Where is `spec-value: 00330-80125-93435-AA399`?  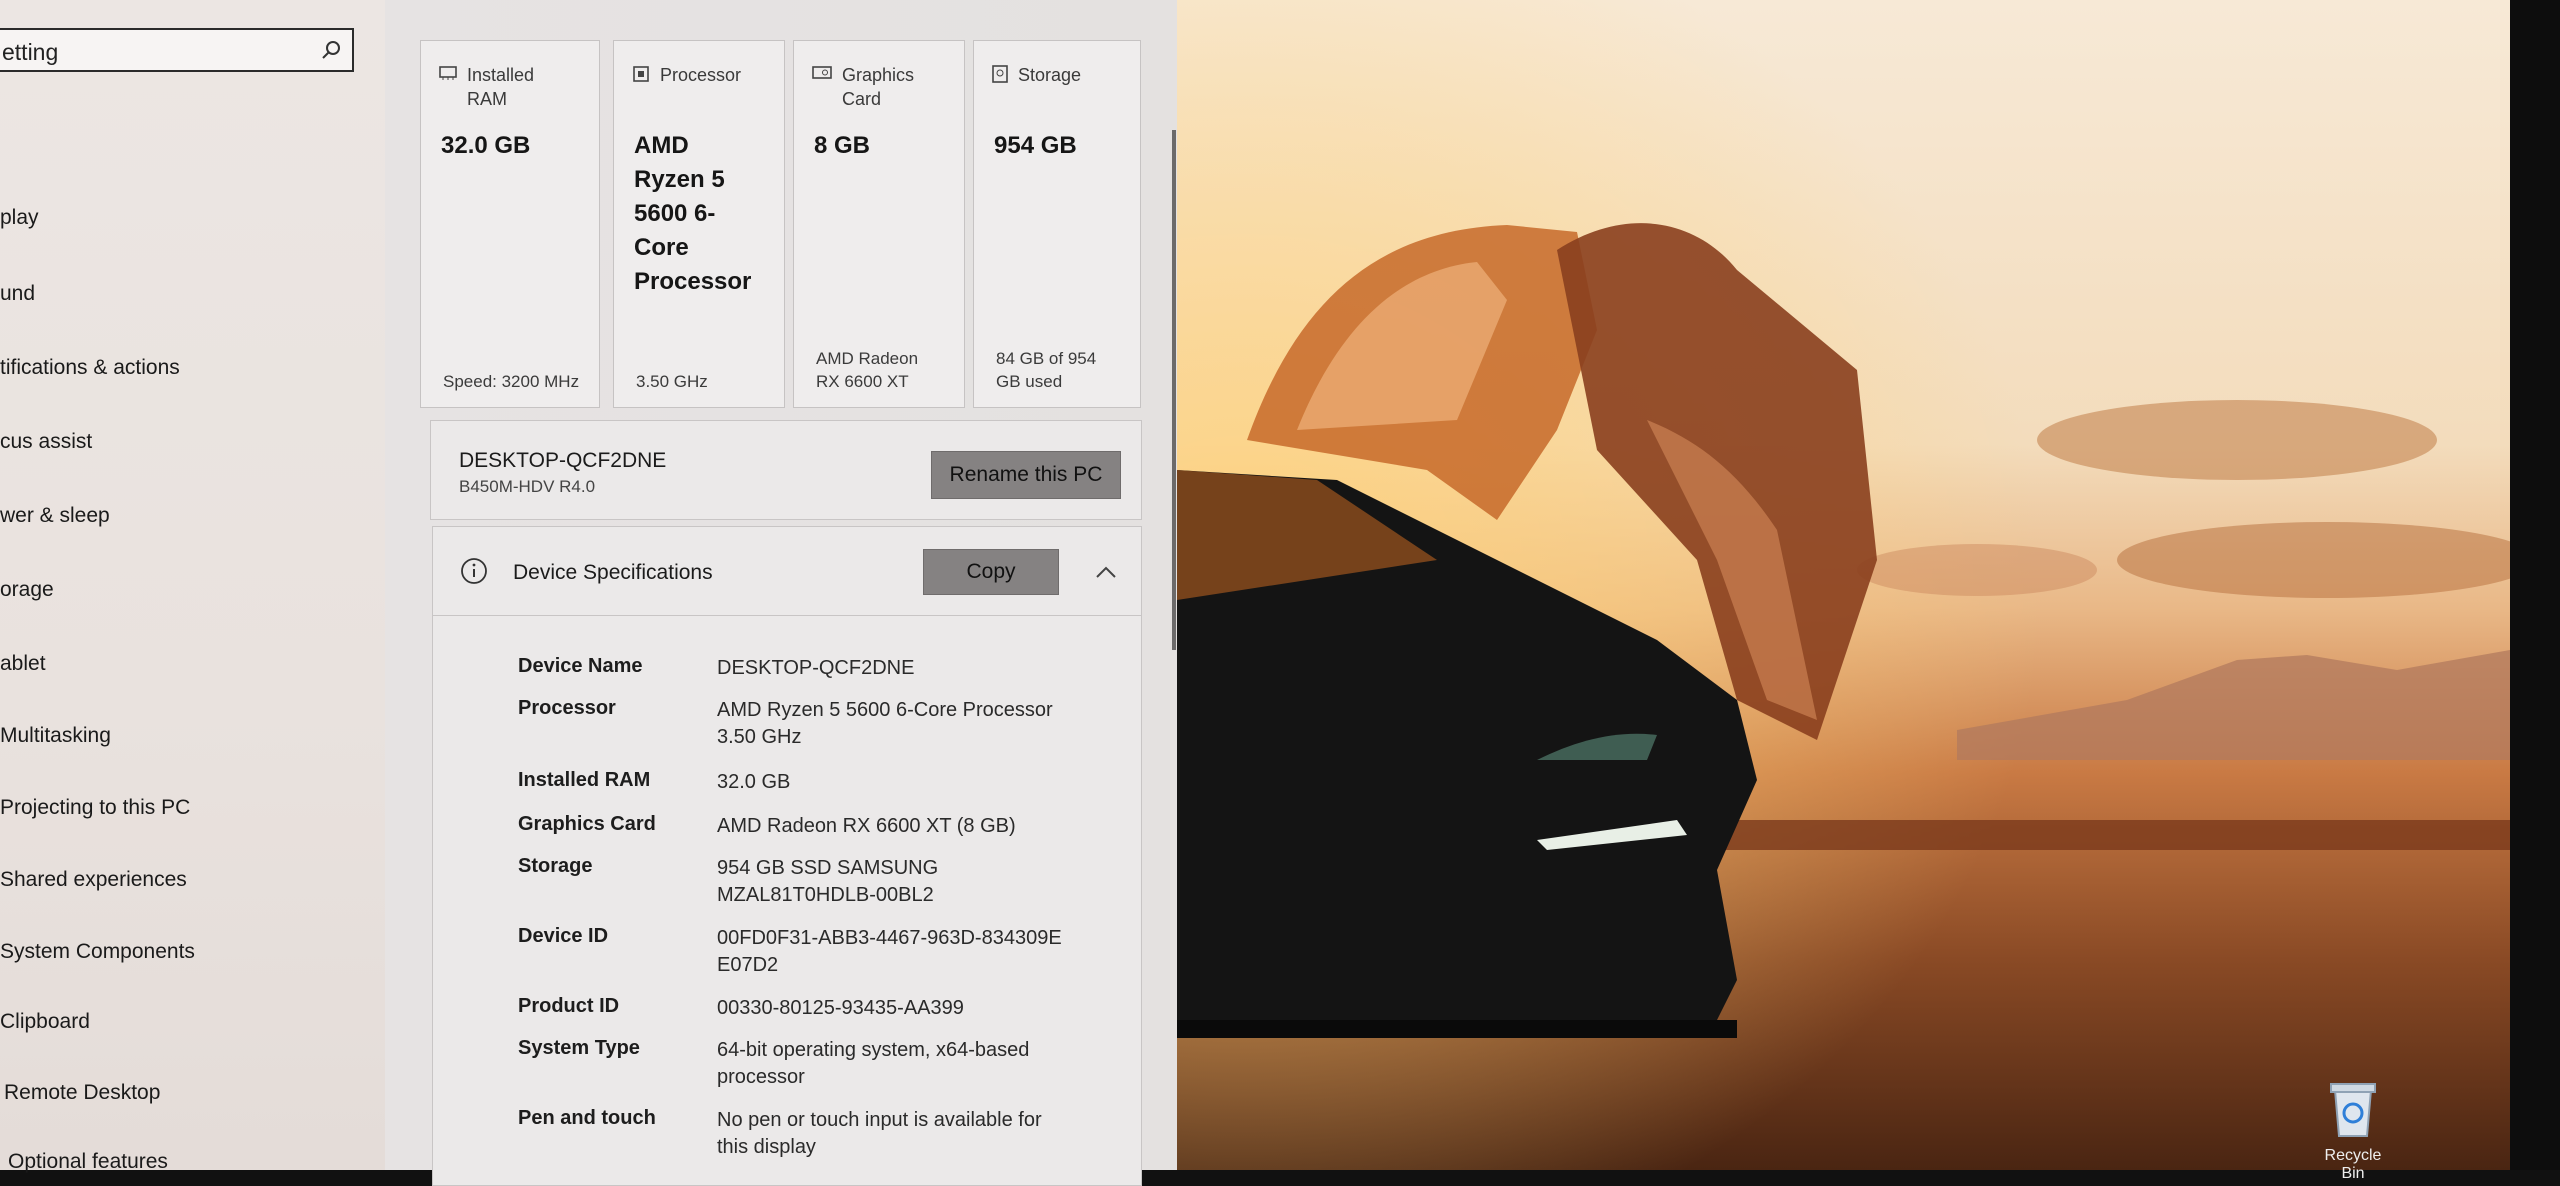
spec-value: 00330-80125-93435-AA399 is located at coordinates (840, 1008).